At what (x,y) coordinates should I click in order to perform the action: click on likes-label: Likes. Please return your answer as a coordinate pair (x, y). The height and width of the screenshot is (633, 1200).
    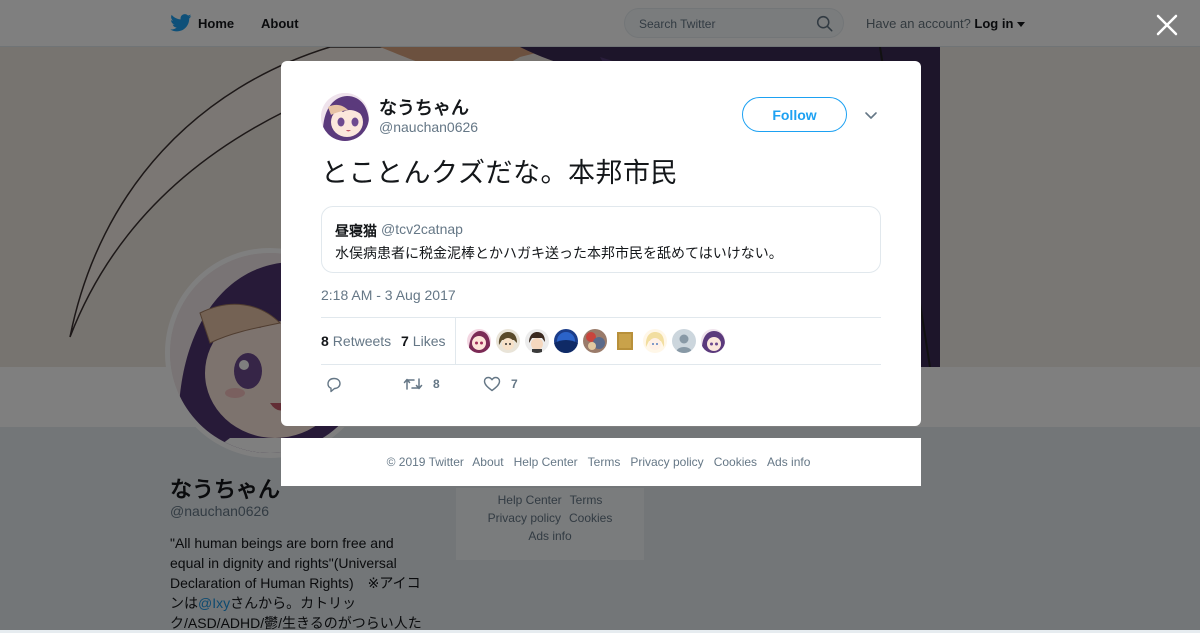
    Looking at the image, I should click on (429, 341).